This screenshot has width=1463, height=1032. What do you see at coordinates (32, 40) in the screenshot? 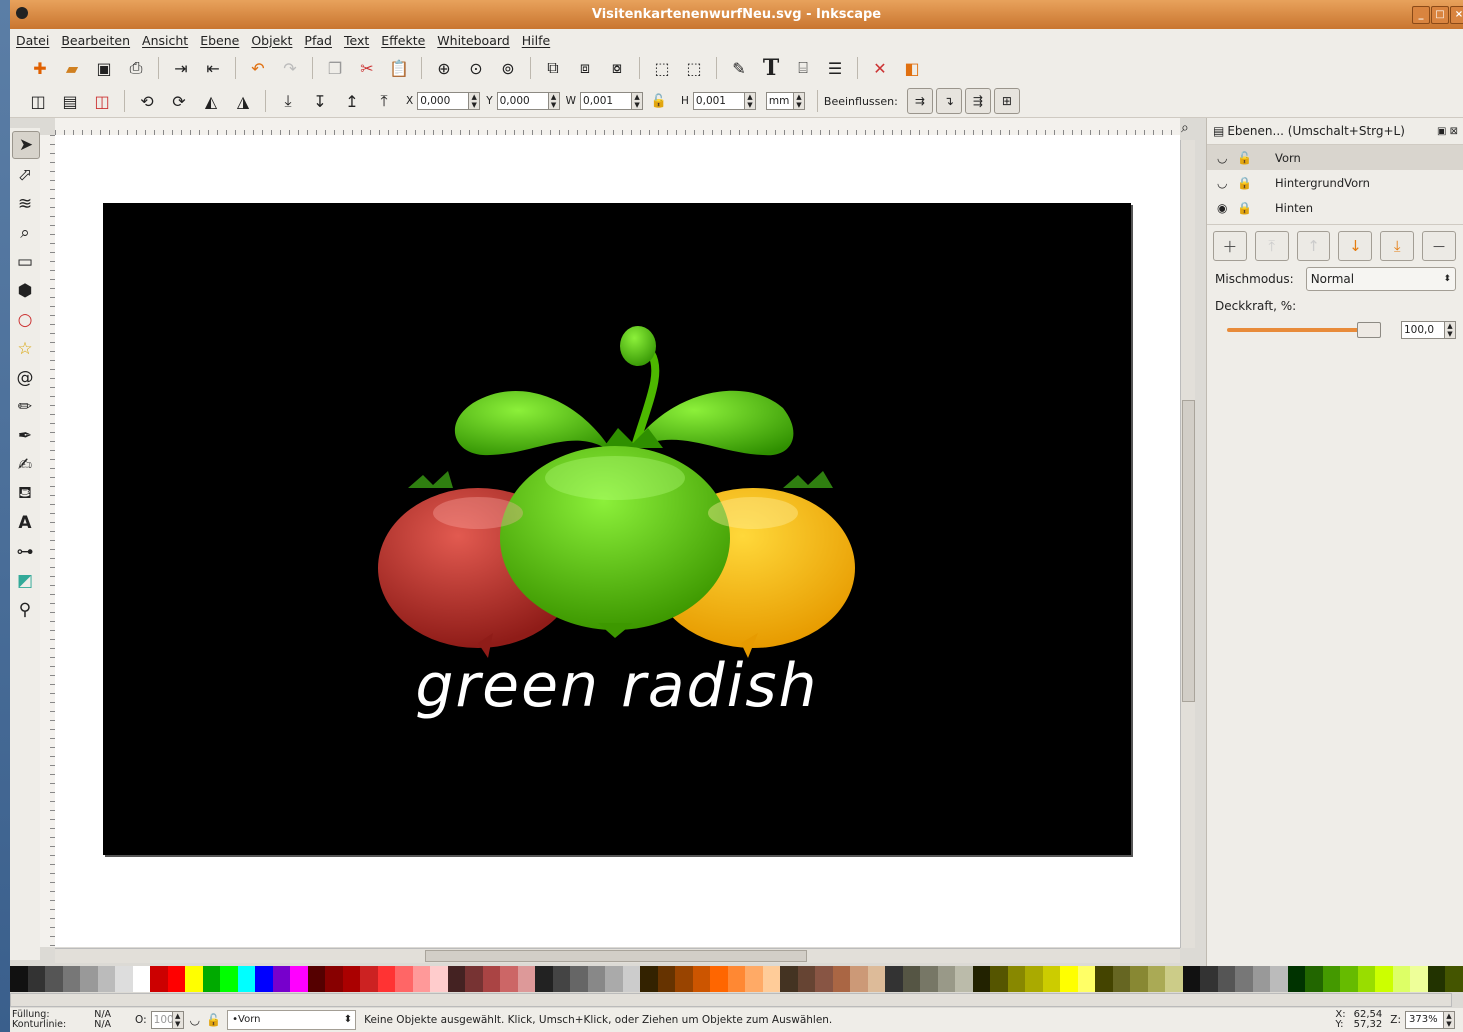
I see `menu-datei: Datei` at bounding box center [32, 40].